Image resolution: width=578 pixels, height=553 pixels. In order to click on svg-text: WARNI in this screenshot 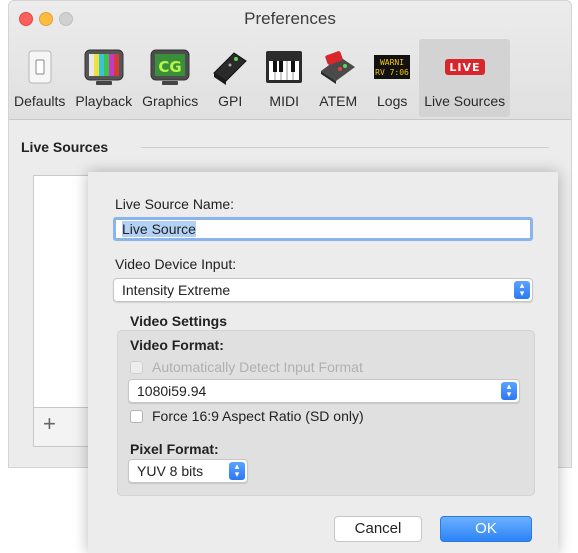, I will do `click(392, 62)`.